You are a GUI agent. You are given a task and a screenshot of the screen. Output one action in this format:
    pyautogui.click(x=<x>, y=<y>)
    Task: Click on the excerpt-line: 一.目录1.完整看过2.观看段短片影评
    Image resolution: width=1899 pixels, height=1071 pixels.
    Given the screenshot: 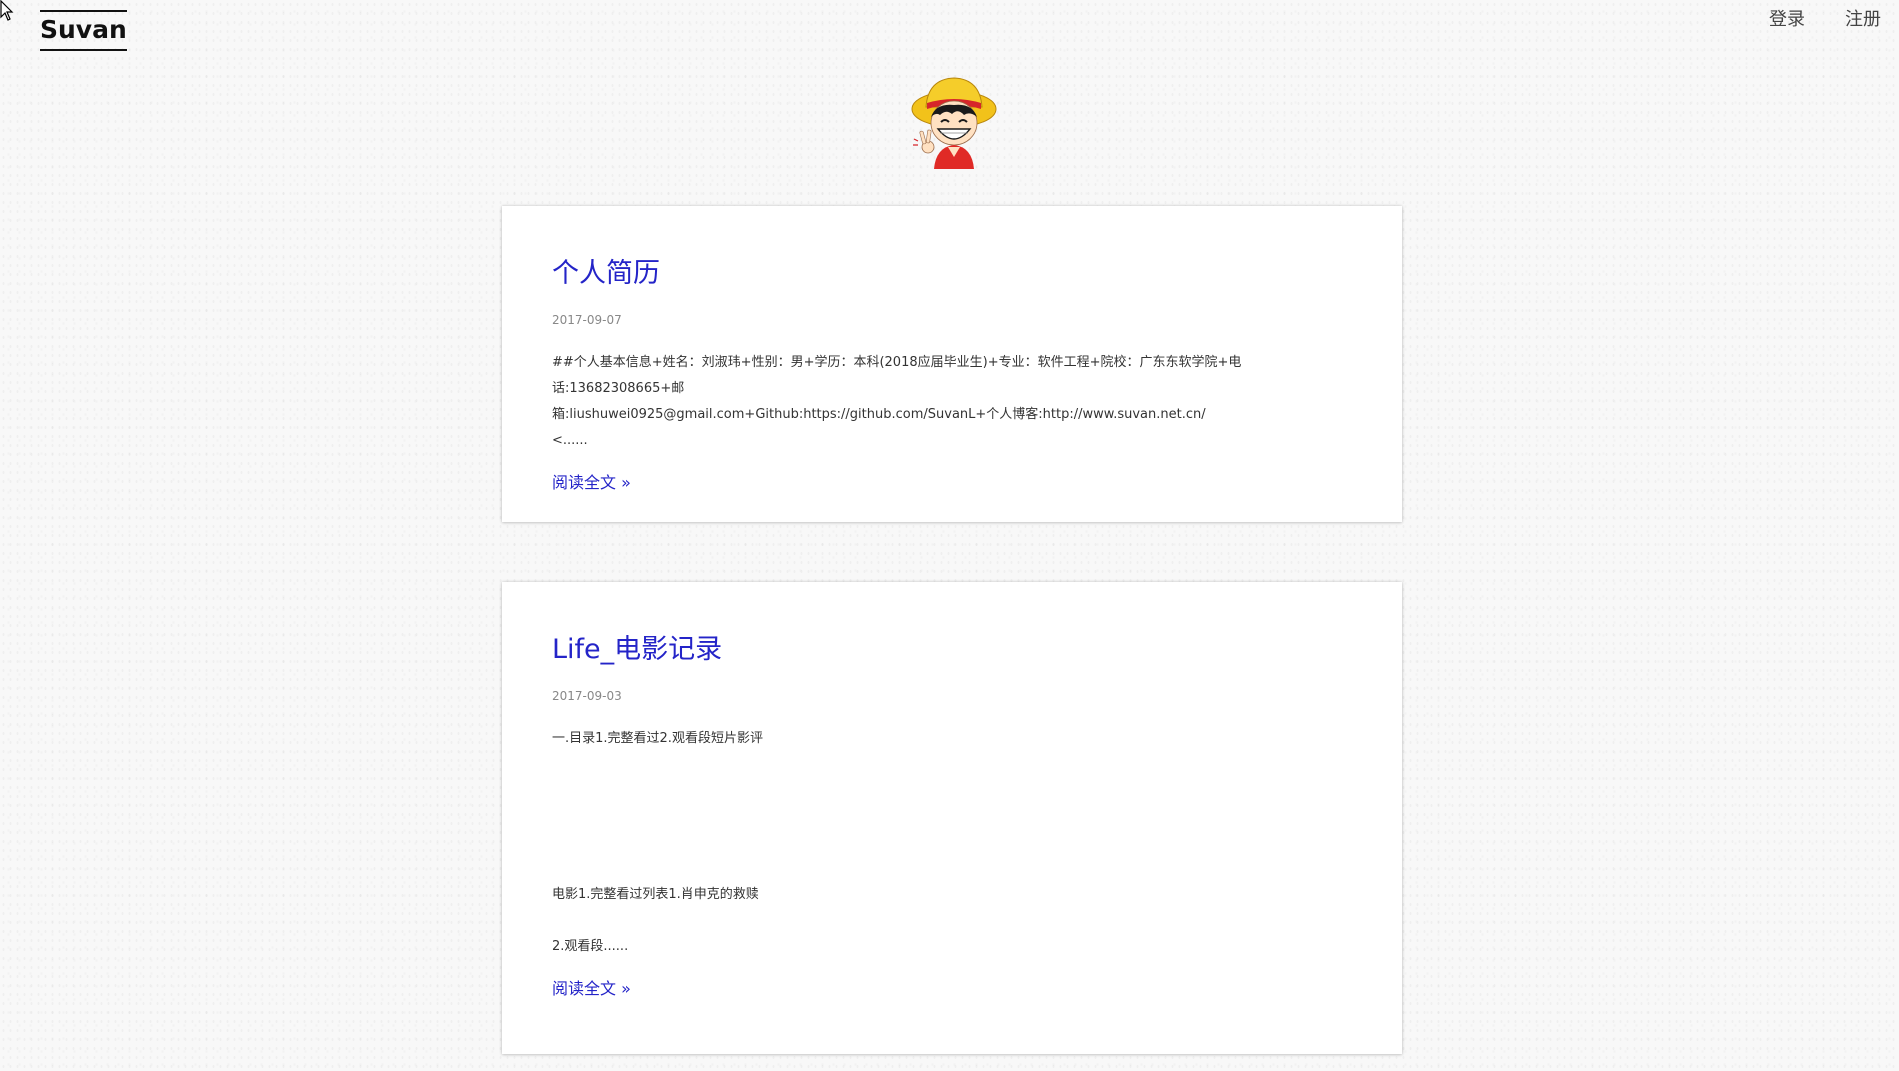 What is the action you would take?
    pyautogui.click(x=657, y=738)
    